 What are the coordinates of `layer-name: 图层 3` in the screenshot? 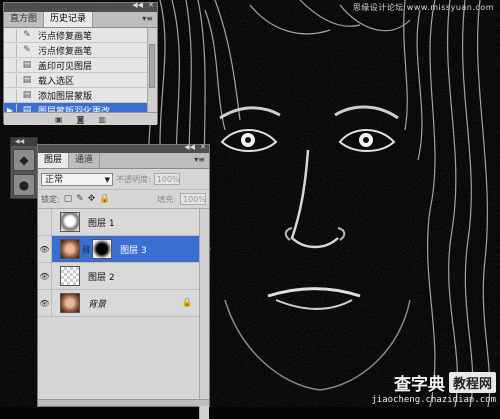 It's located at (133, 249).